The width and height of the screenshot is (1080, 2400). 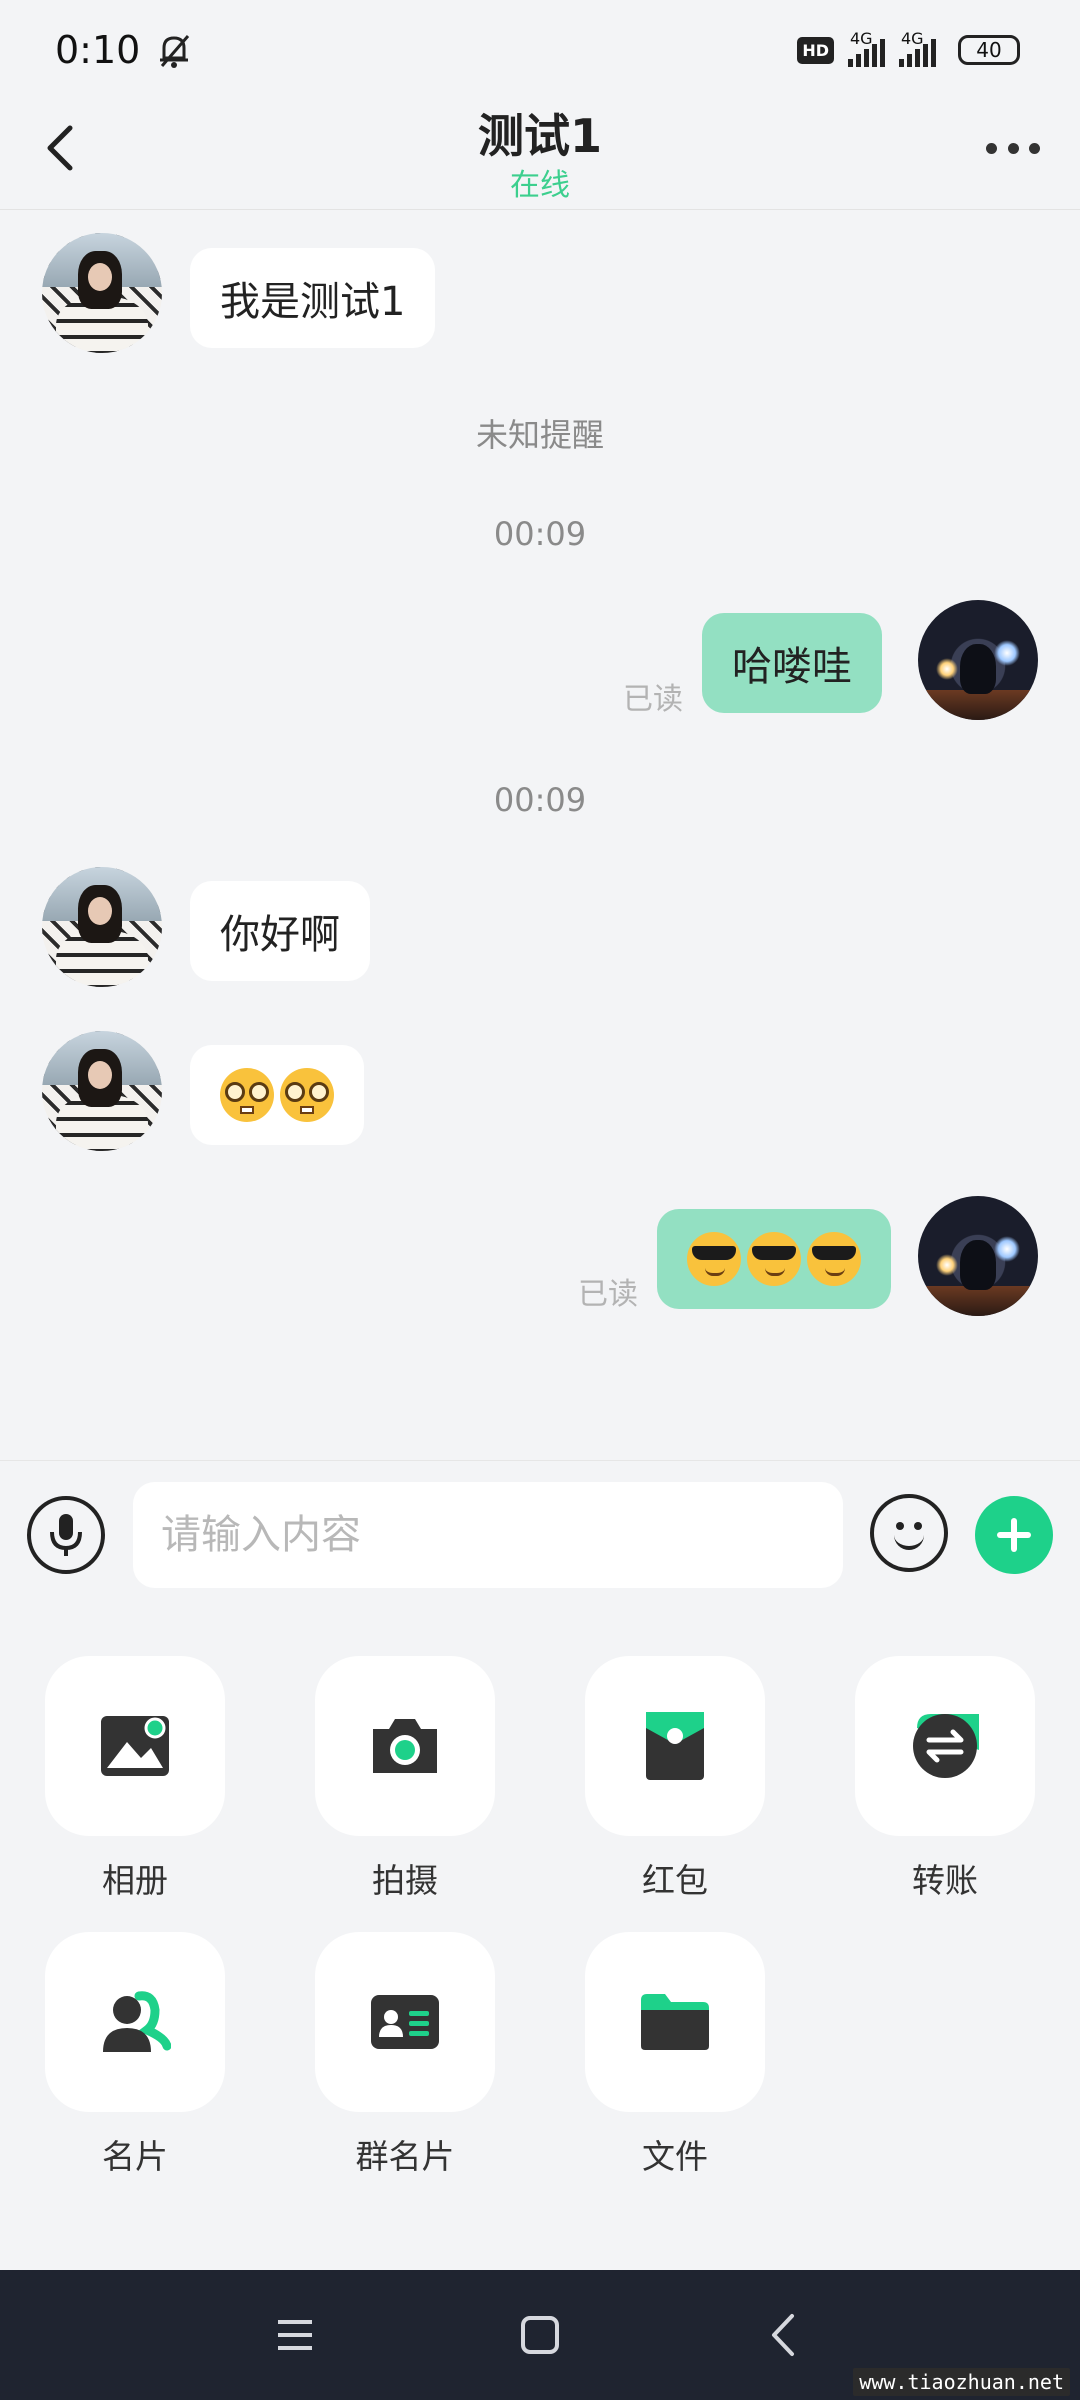 I want to click on input-bar, so click(x=540, y=1535).